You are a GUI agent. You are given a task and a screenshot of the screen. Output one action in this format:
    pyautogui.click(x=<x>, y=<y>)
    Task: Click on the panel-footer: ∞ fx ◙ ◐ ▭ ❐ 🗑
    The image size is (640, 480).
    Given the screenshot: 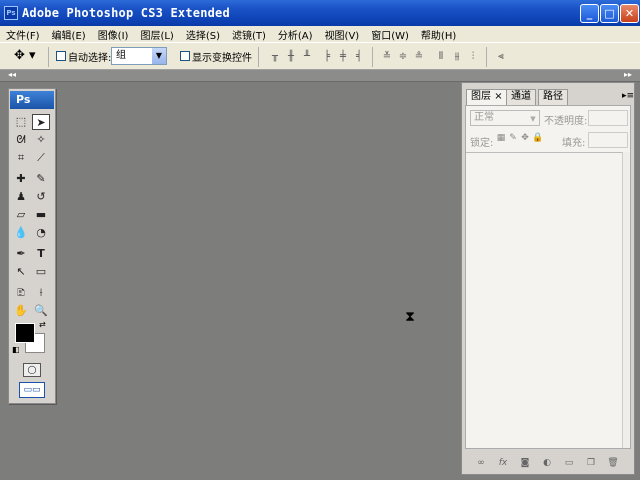 What is the action you would take?
    pyautogui.click(x=548, y=463)
    